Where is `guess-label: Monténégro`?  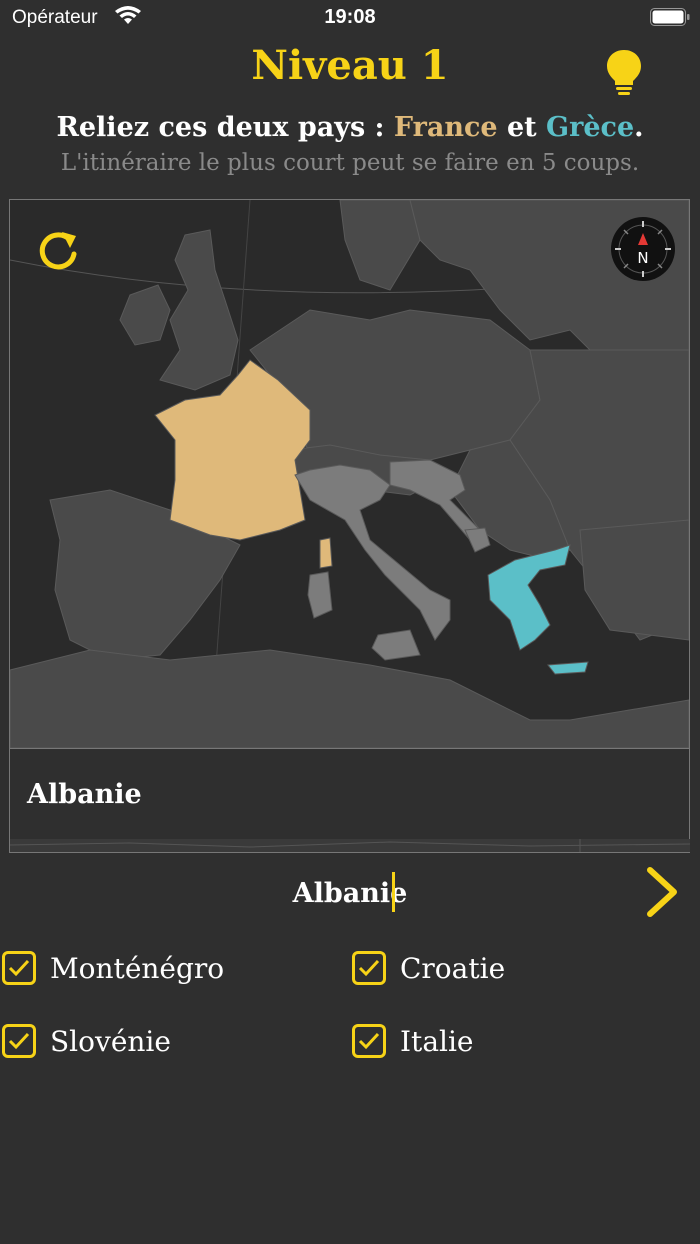
guess-label: Monténégro is located at coordinates (137, 968).